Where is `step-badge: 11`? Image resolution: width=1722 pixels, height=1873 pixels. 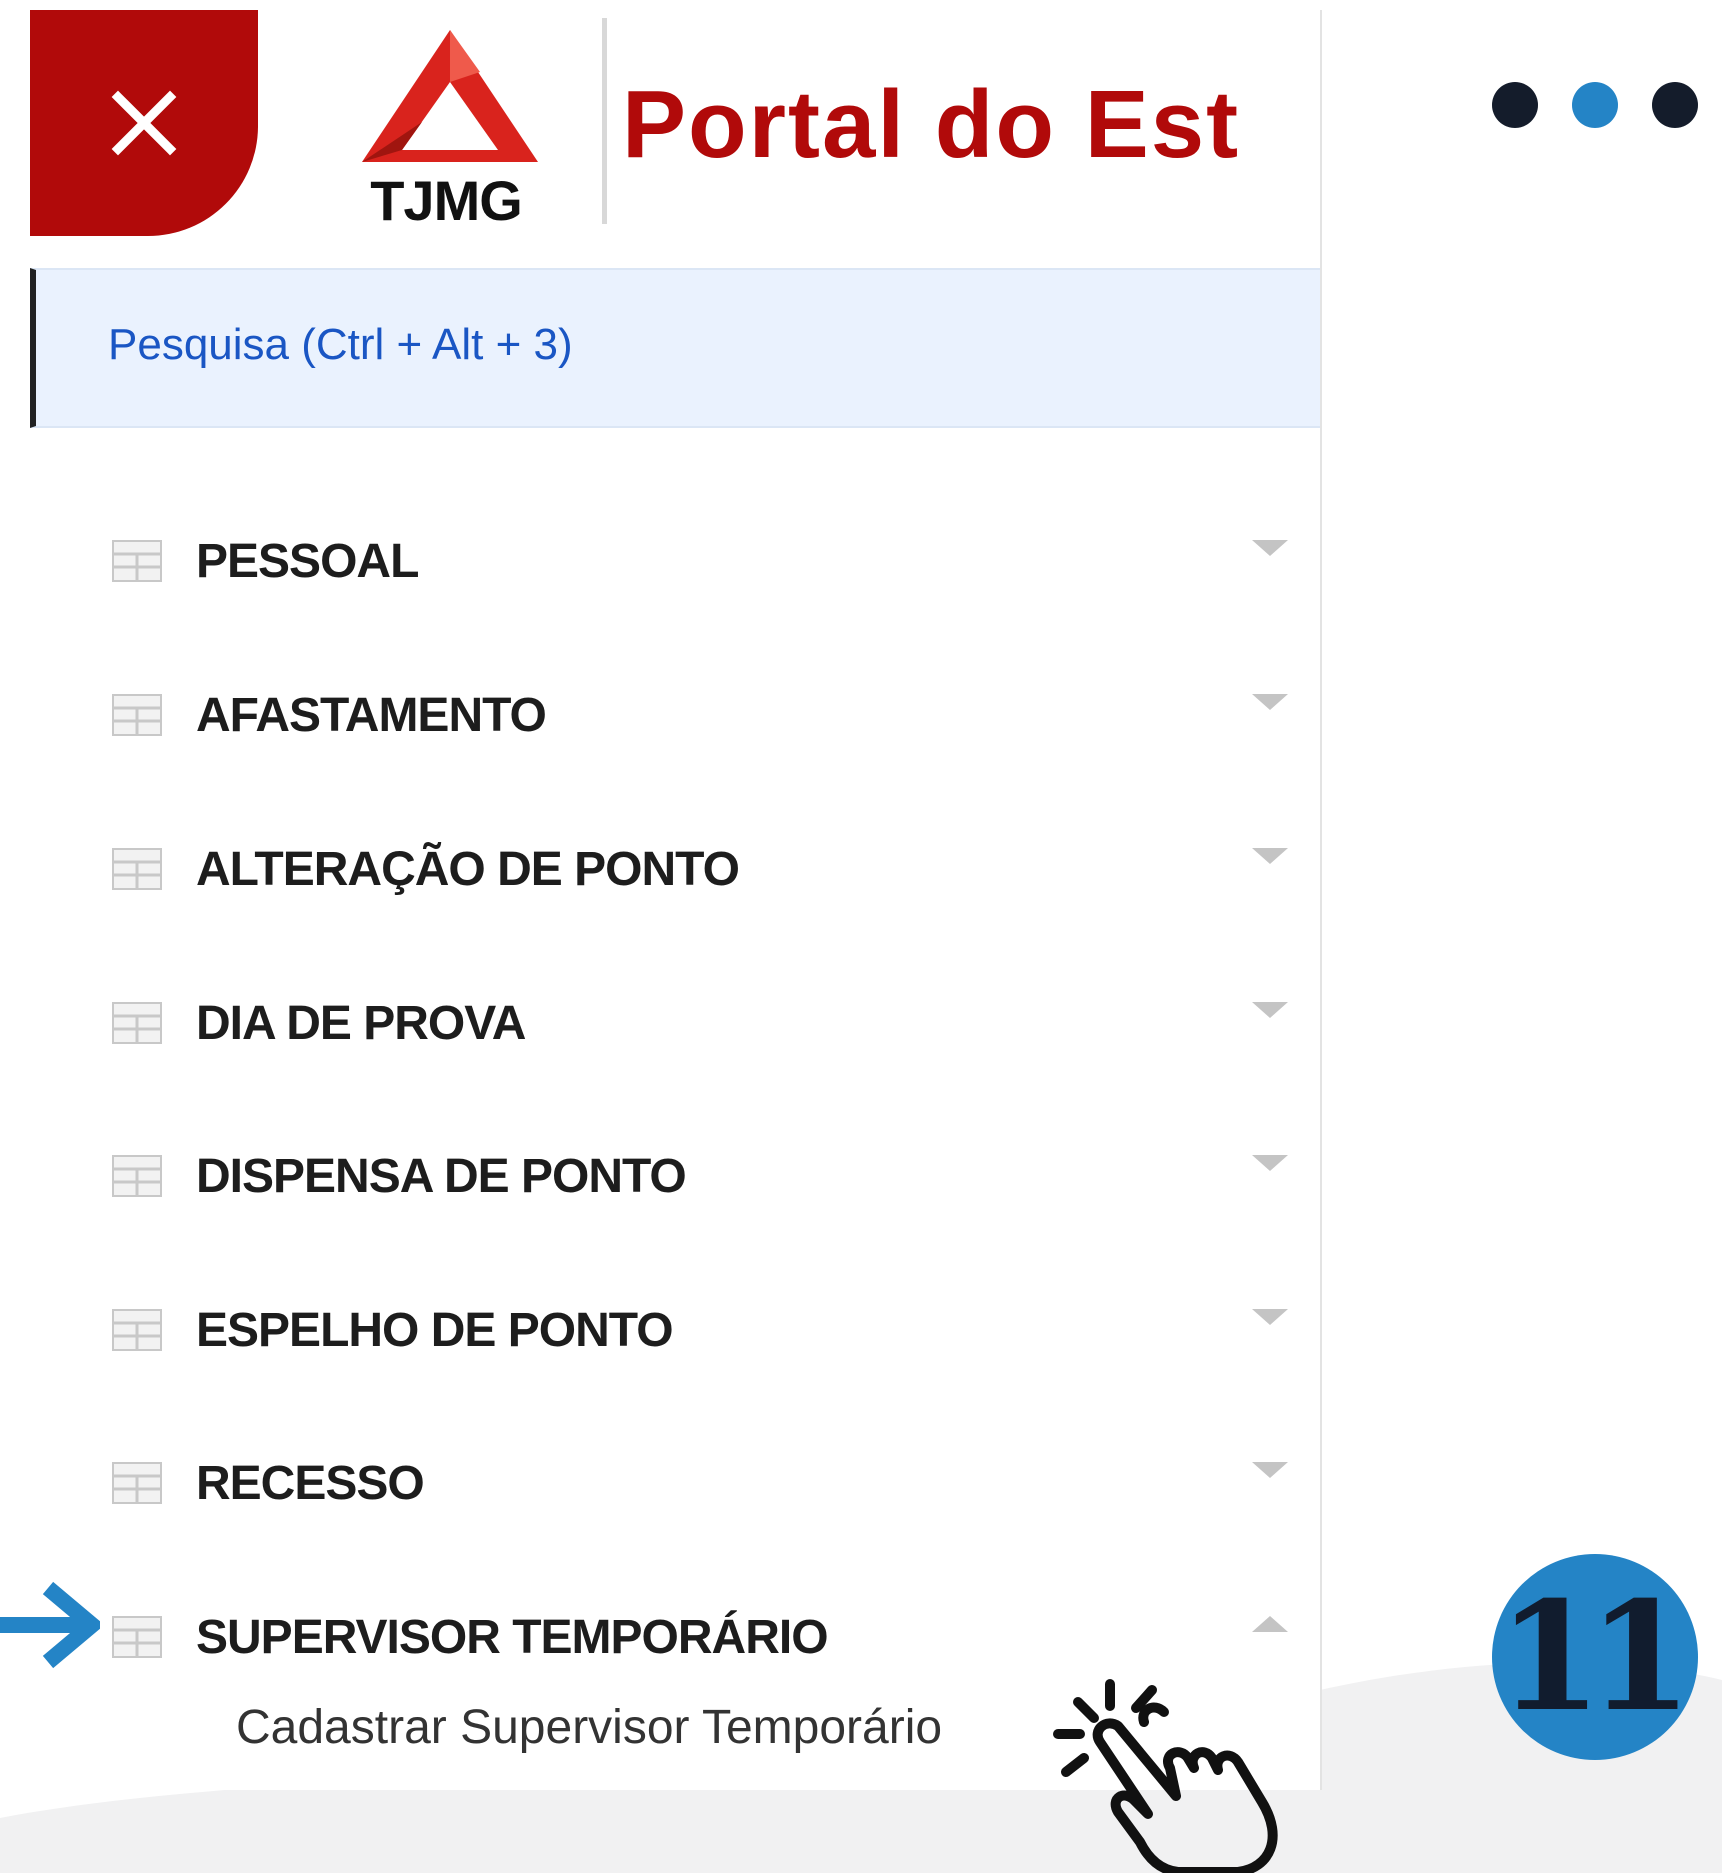 step-badge: 11 is located at coordinates (1595, 1657).